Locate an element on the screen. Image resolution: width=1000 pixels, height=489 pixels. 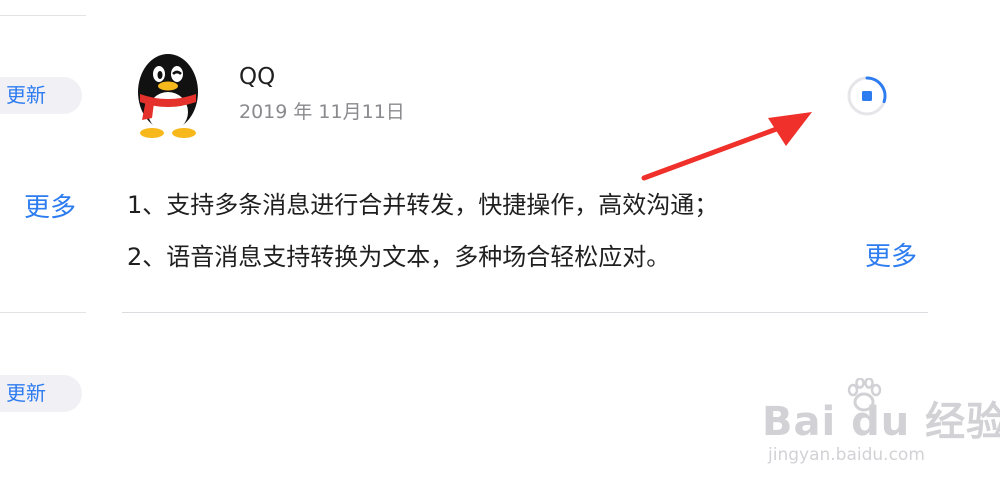
red-arrow-icon is located at coordinates (726, 146).